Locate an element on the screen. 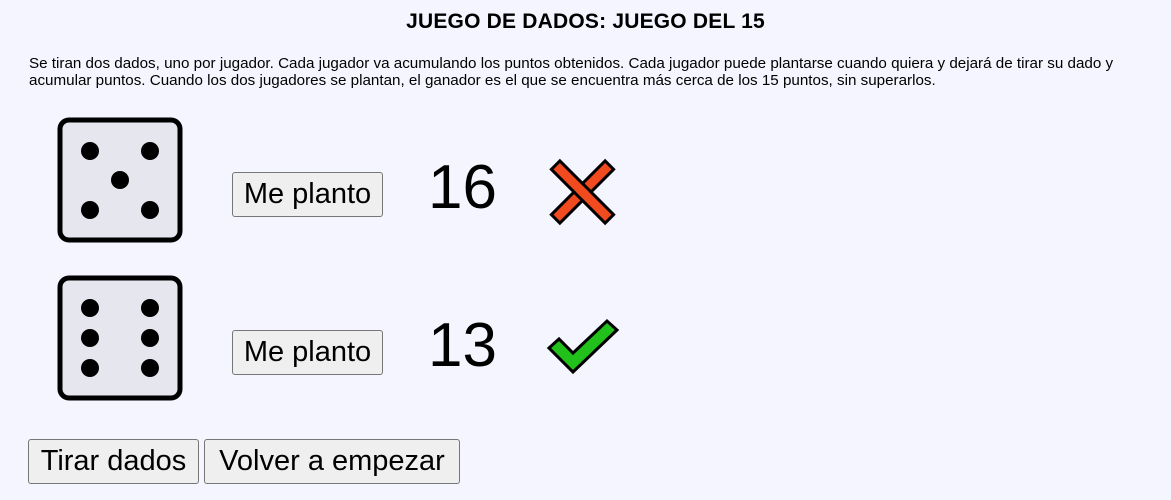  restart-button: Volver a empezar is located at coordinates (332, 461).